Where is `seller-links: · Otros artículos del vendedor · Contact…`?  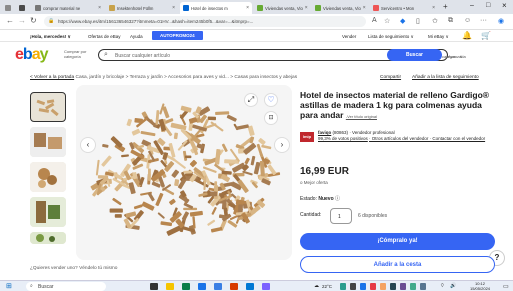 seller-links: · Otros artículos del vendedor · Contact… is located at coordinates (427, 138).